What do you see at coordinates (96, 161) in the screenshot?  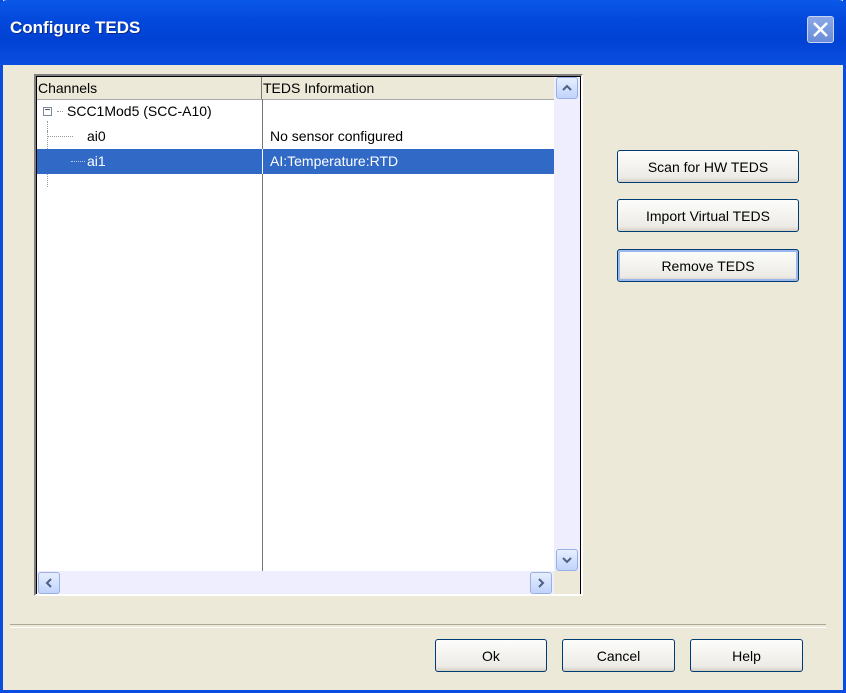 I see `channel-label: ai1` at bounding box center [96, 161].